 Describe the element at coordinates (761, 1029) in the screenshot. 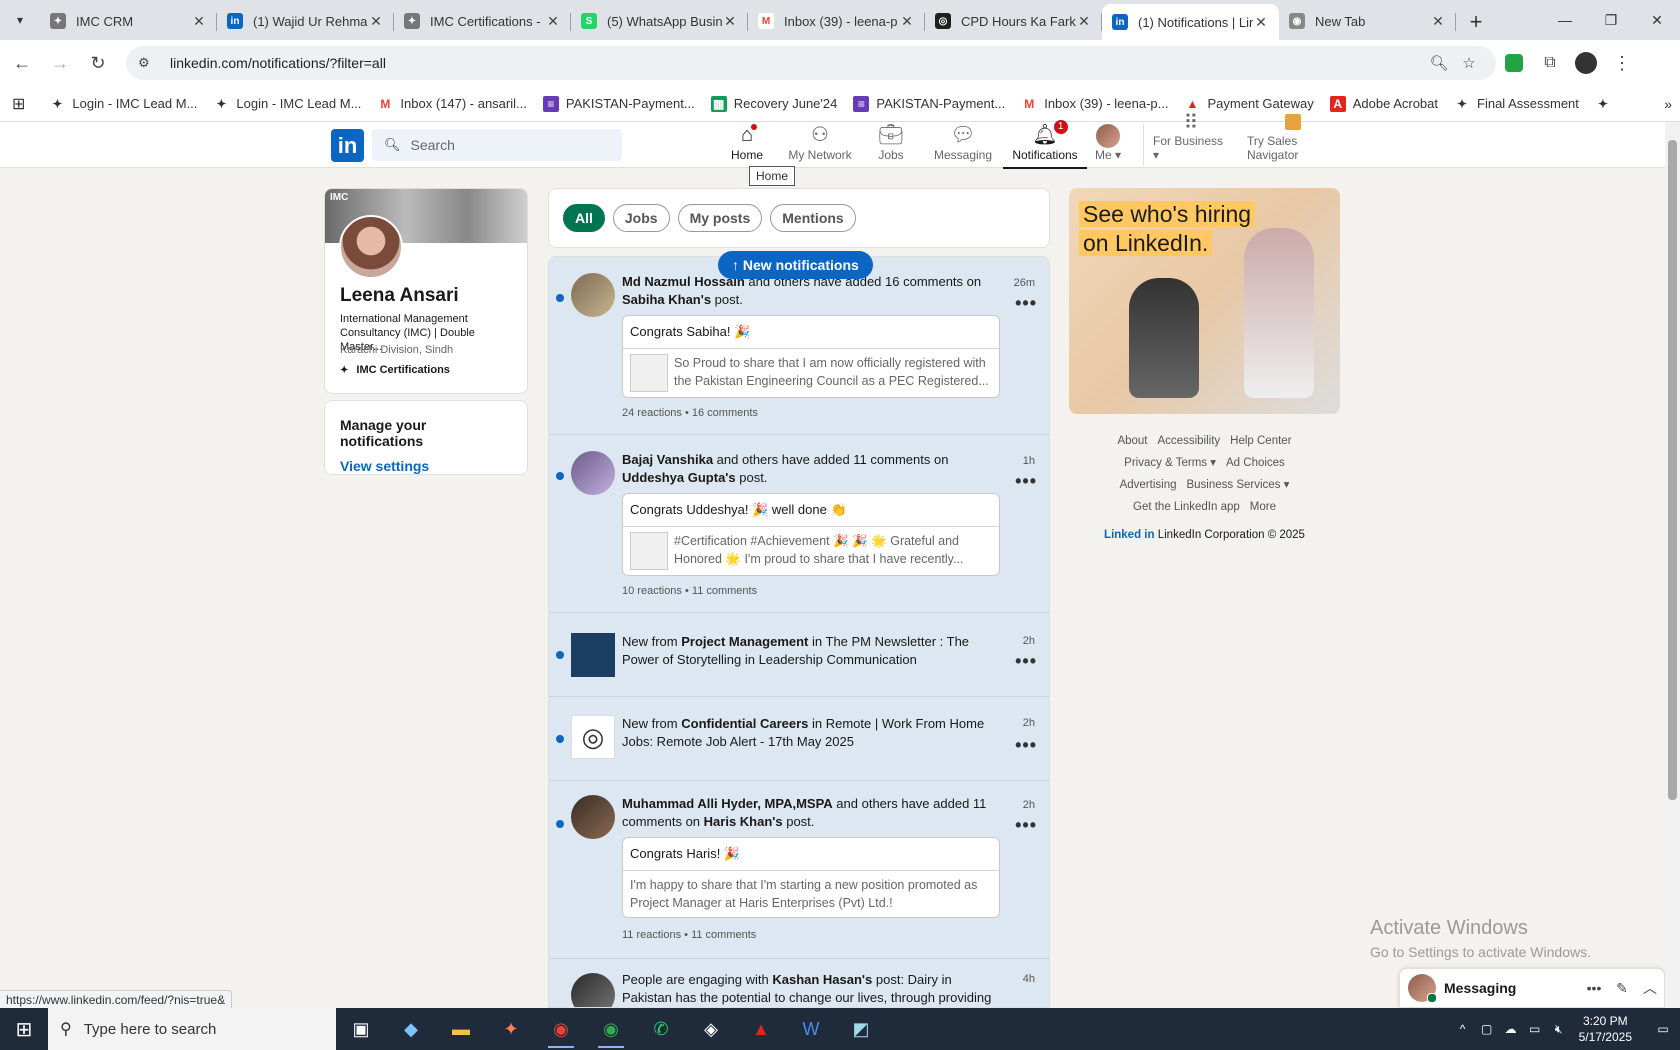

I see `acrobat-icon: ▲` at that location.